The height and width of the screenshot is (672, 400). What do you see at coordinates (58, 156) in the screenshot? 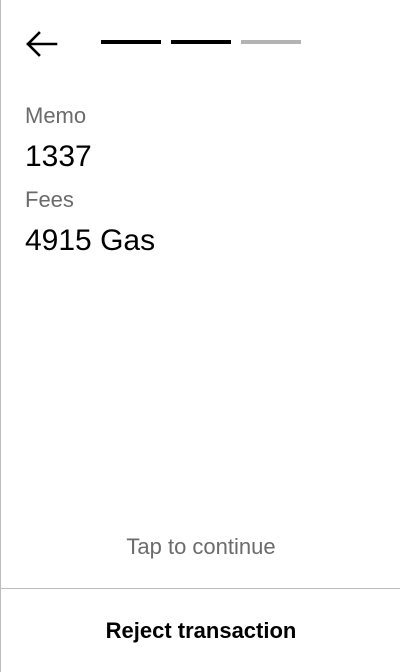
I see `memo-value: 1337` at bounding box center [58, 156].